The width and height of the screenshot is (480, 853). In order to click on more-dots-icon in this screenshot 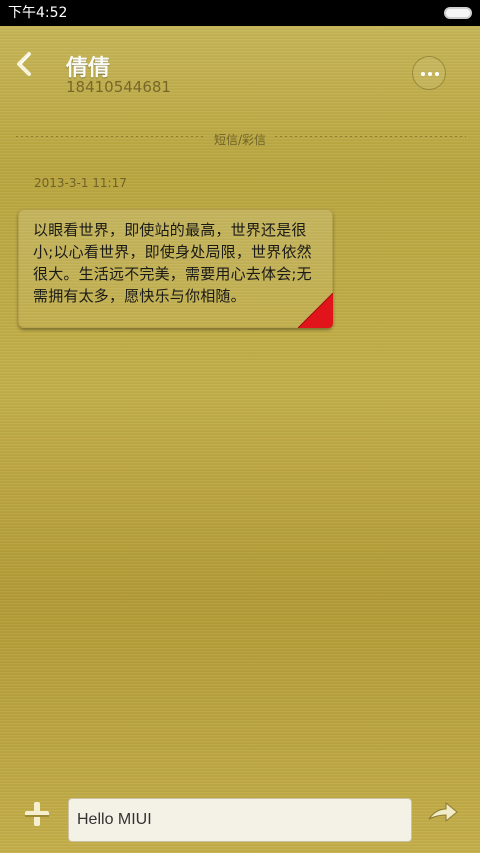, I will do `click(430, 74)`.